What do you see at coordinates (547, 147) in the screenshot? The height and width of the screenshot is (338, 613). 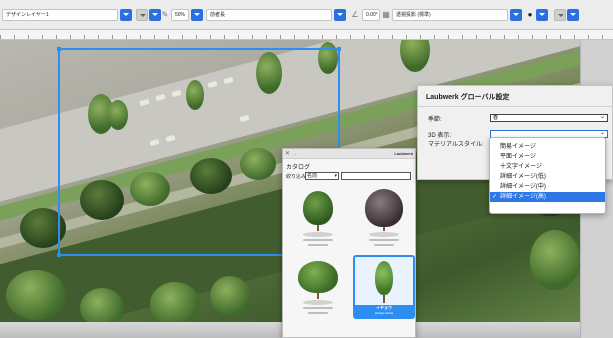 I see `display-option: 簡易イメージ` at bounding box center [547, 147].